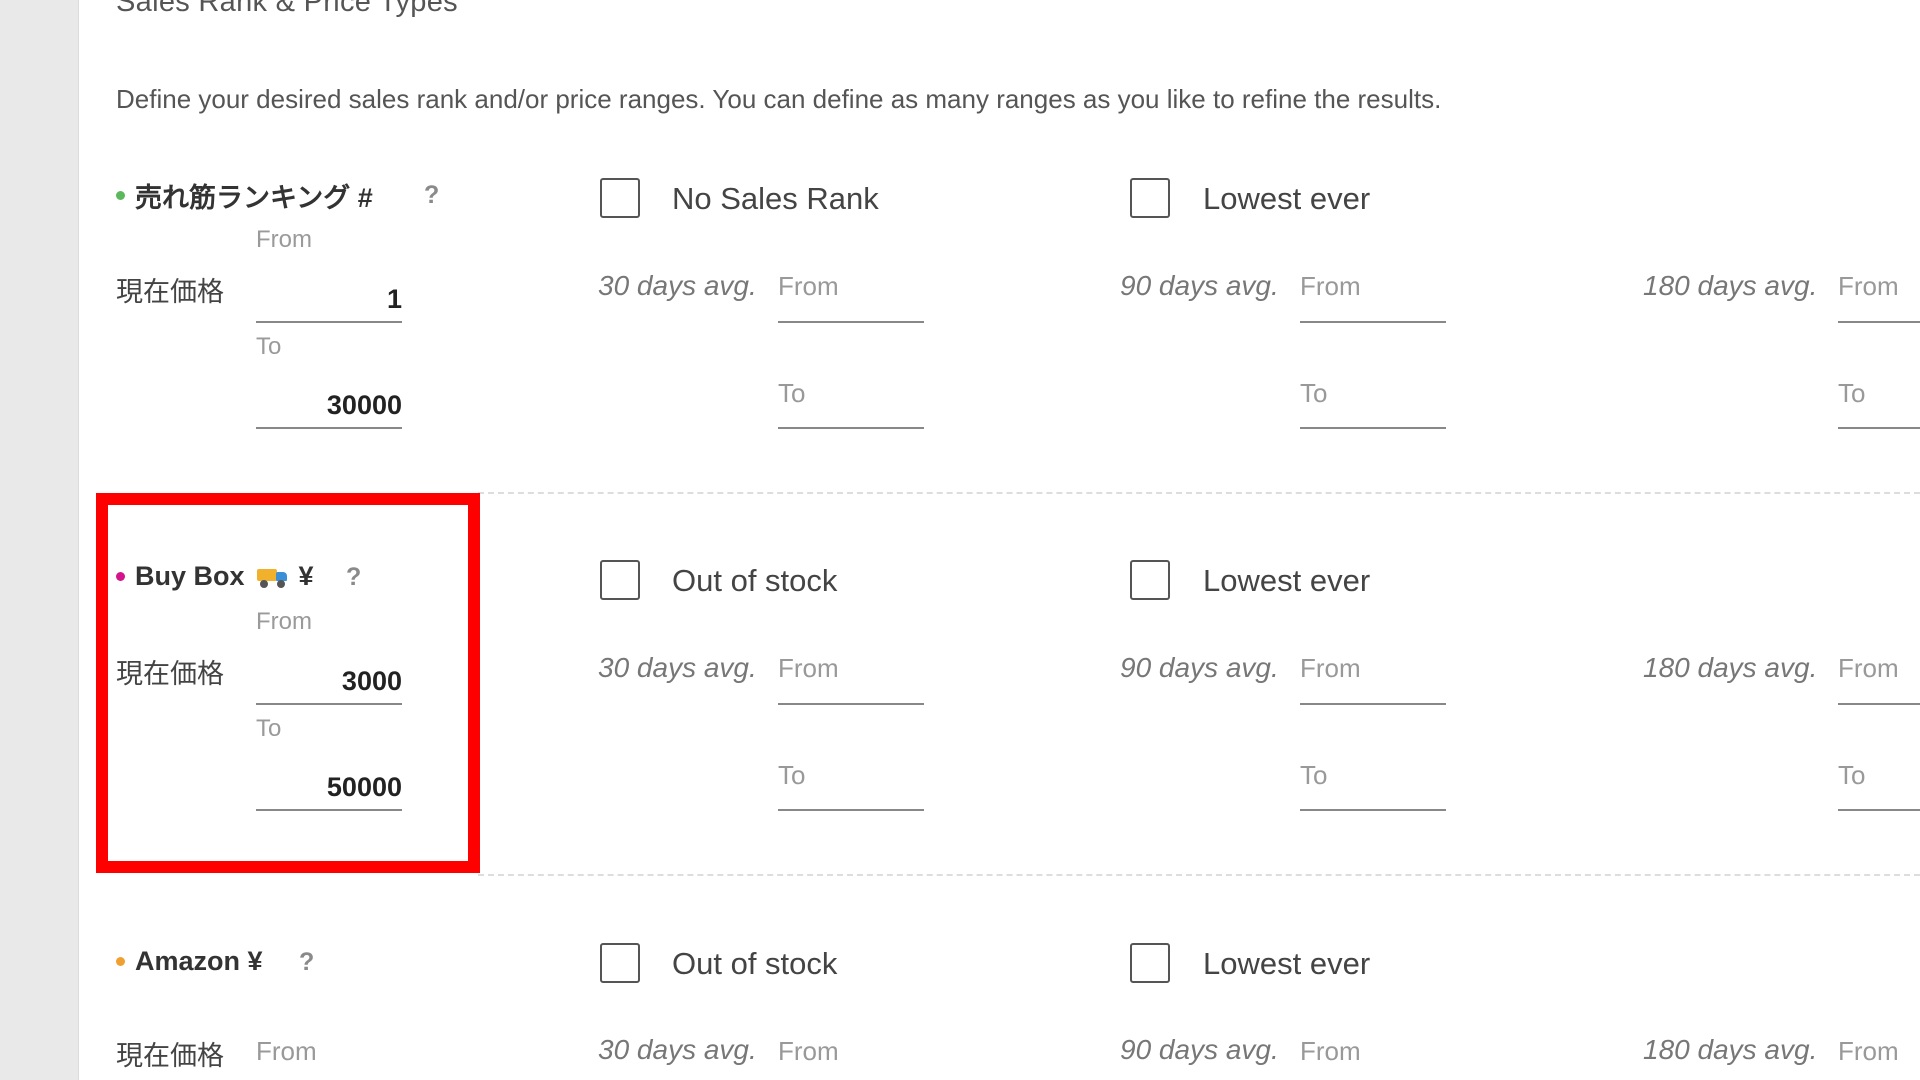 This screenshot has height=1080, width=1920. I want to click on row-amazon-label: Amazon ¥, so click(189, 961).